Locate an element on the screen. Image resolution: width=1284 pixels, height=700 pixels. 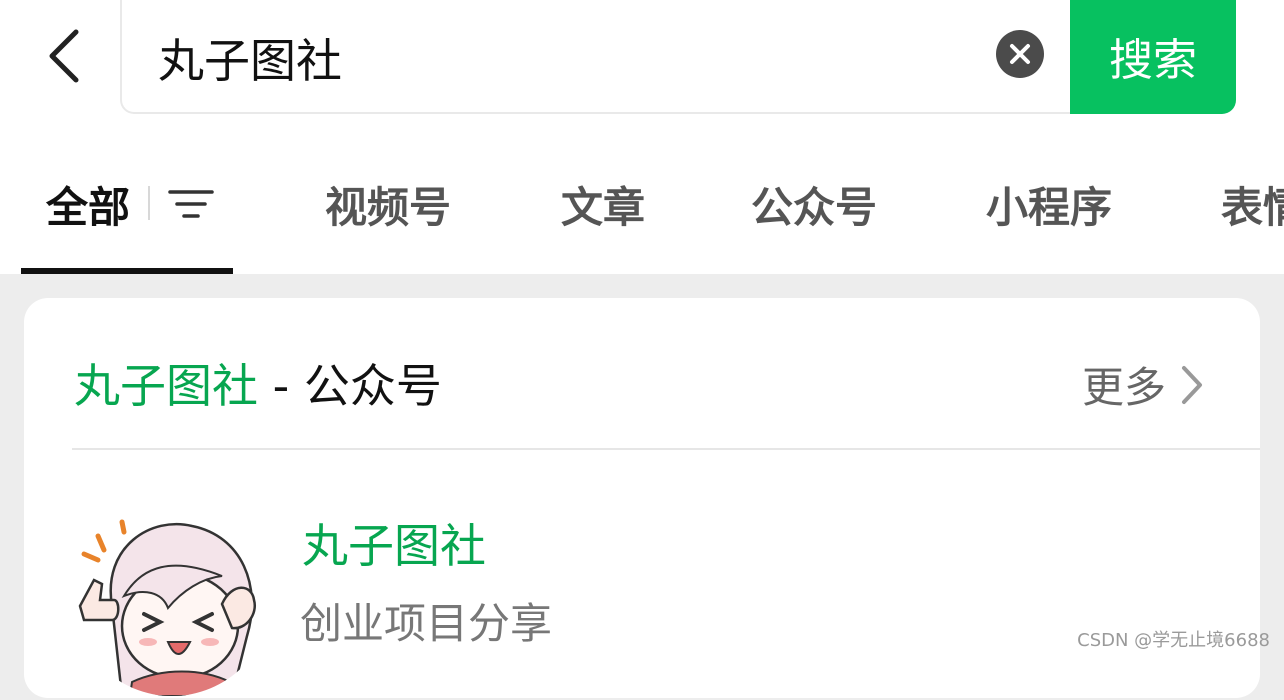
tab-channels: 视频号 is located at coordinates (388, 204).